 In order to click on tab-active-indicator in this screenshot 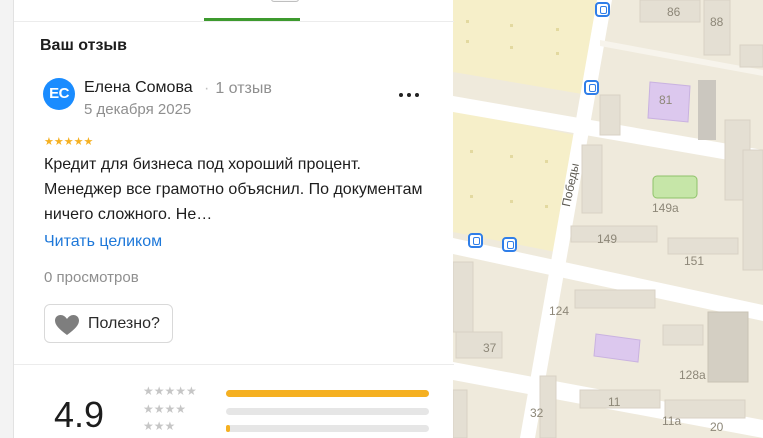, I will do `click(252, 19)`.